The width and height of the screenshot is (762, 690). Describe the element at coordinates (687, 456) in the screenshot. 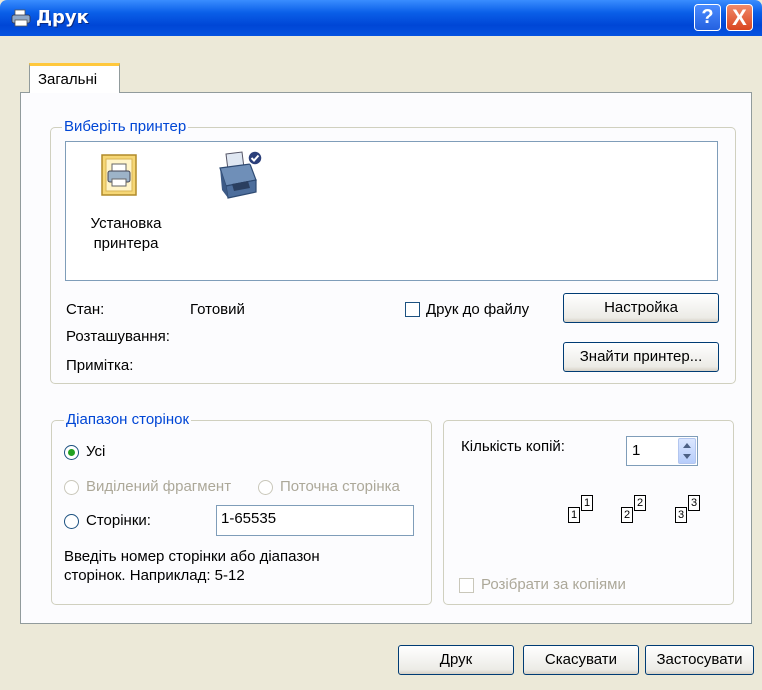

I see `down-arrow-icon` at that location.